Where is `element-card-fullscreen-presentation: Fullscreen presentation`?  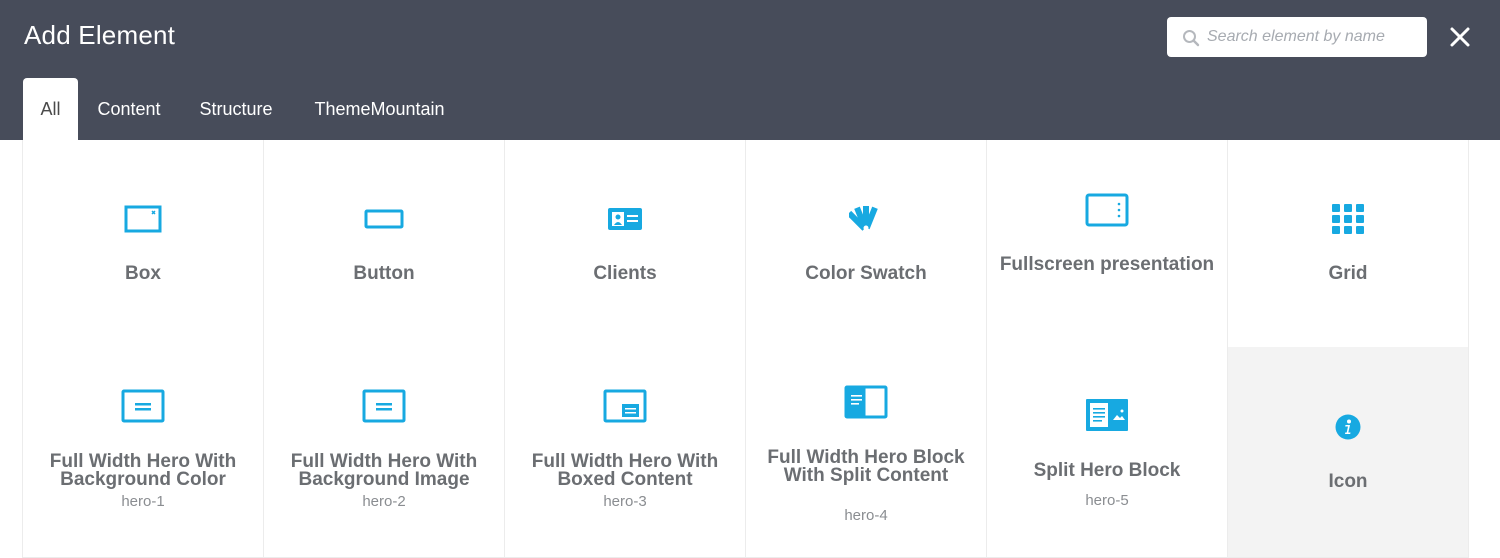
element-card-fullscreen-presentation: Fullscreen presentation is located at coordinates (1107, 244).